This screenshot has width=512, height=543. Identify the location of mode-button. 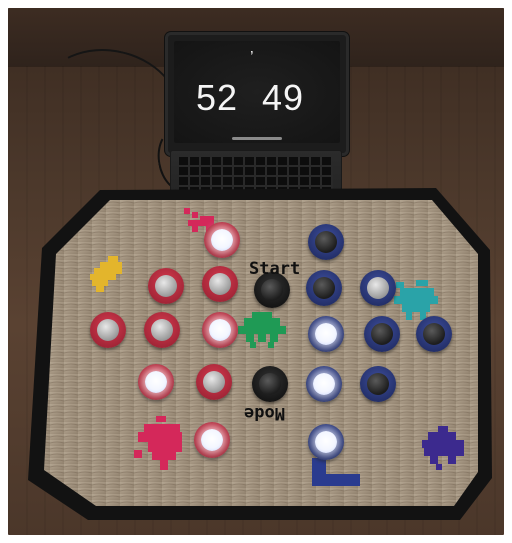
(270, 384).